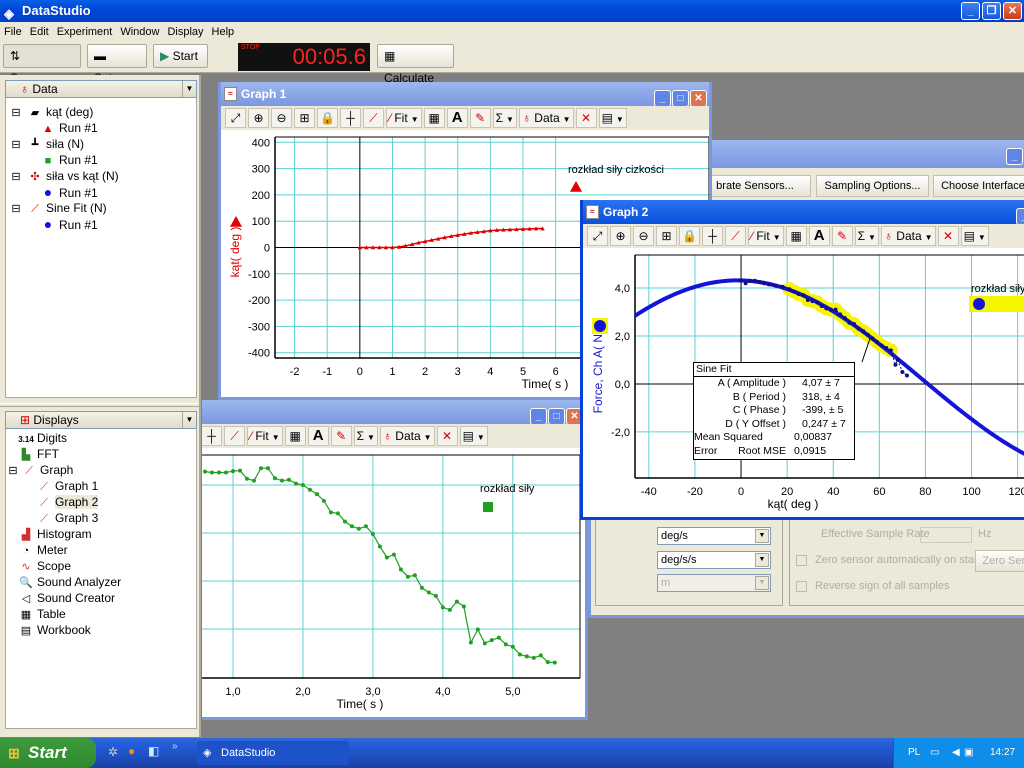 This screenshot has width=1024, height=768. What do you see at coordinates (42, 438) in the screenshot?
I see `display-item-digits: 3.14 Digits` at bounding box center [42, 438].